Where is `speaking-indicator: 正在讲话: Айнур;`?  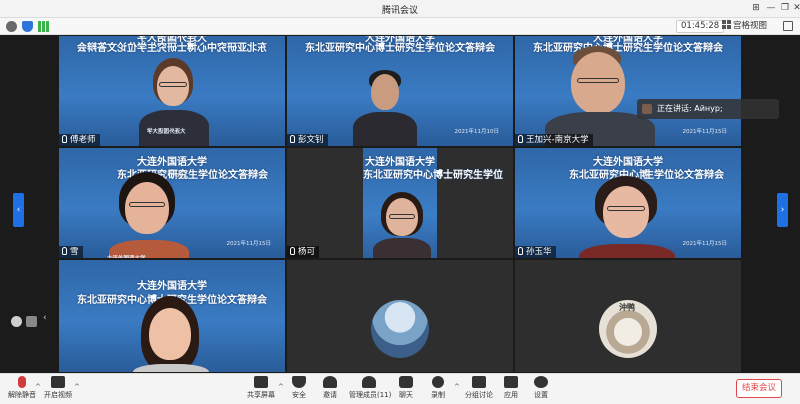 speaking-indicator: 正在讲话: Айнур; is located at coordinates (708, 109).